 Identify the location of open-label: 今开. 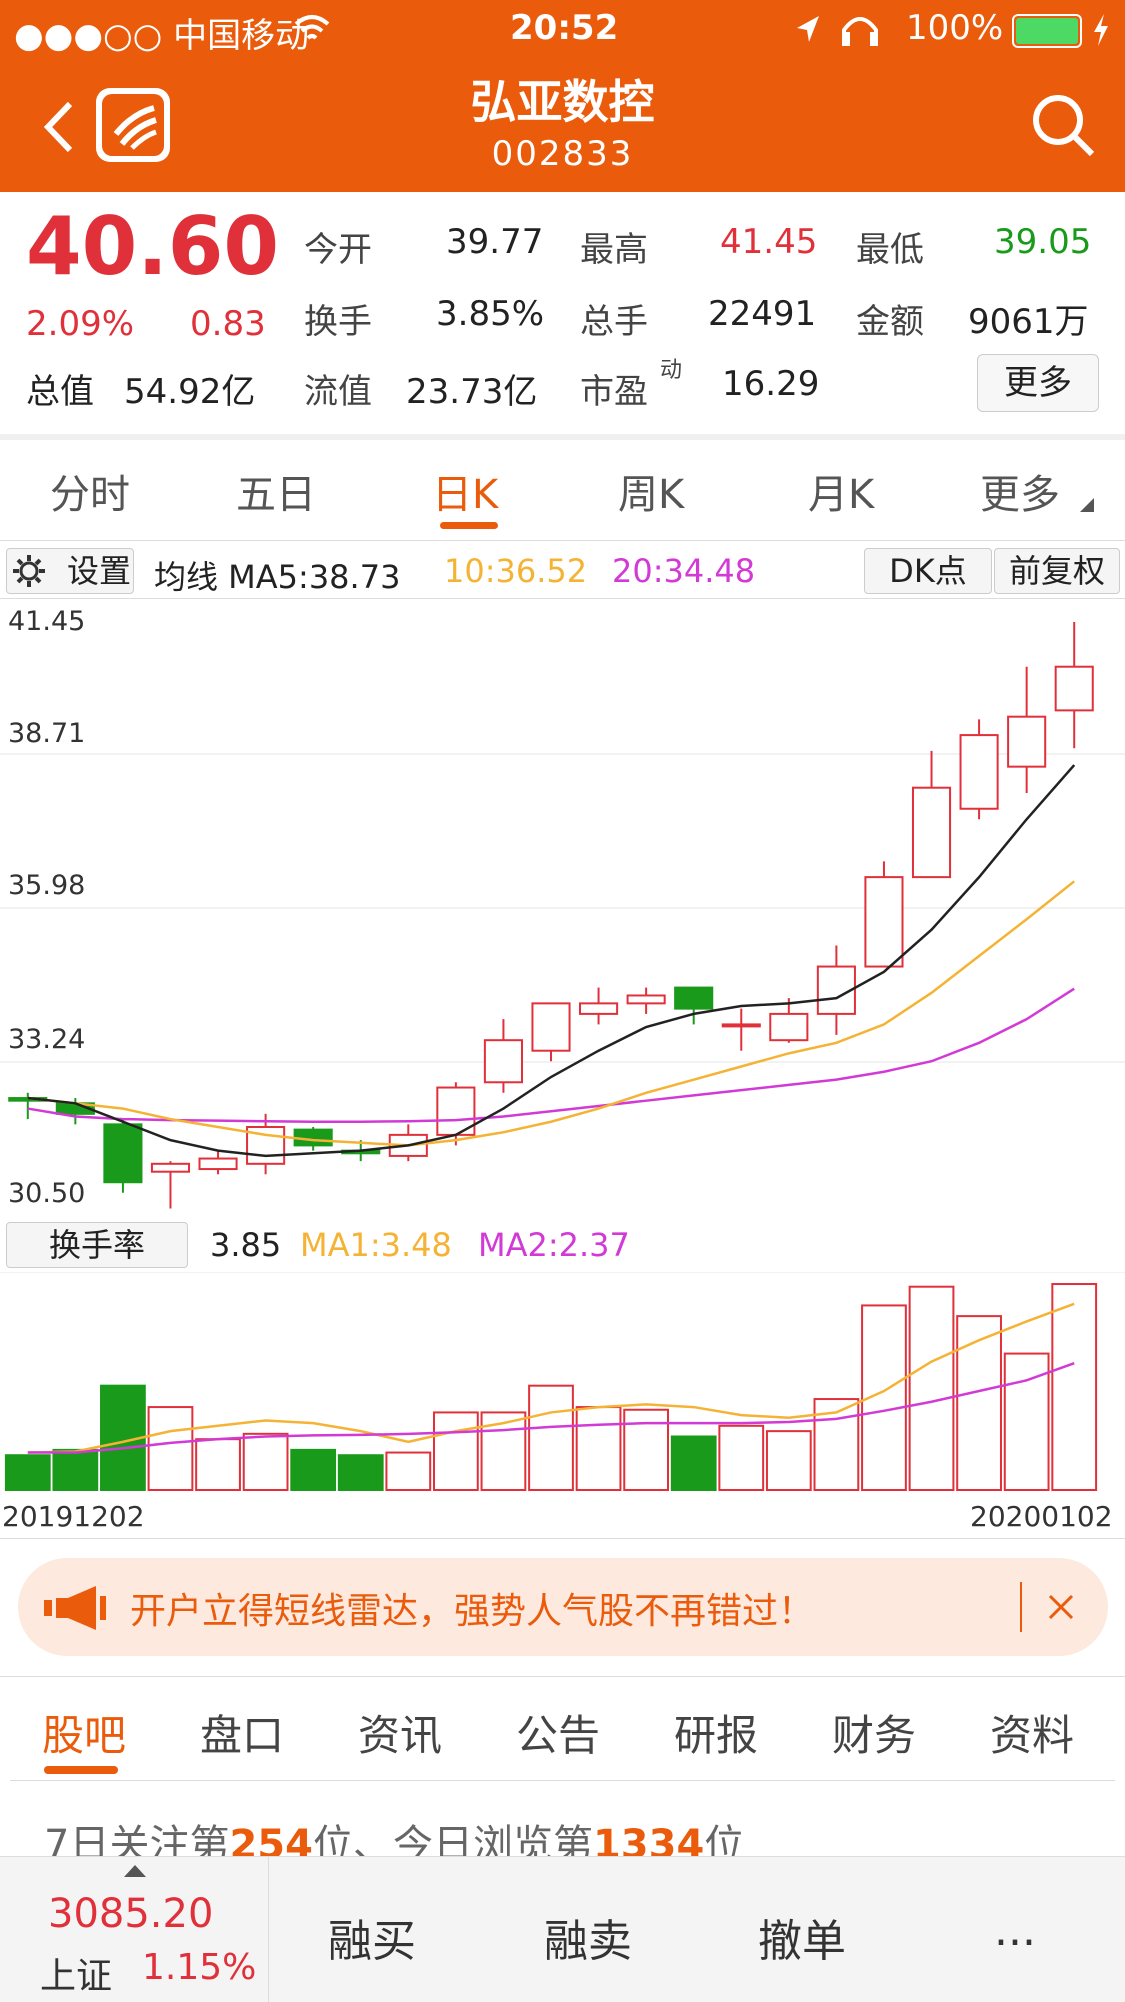
(338, 250).